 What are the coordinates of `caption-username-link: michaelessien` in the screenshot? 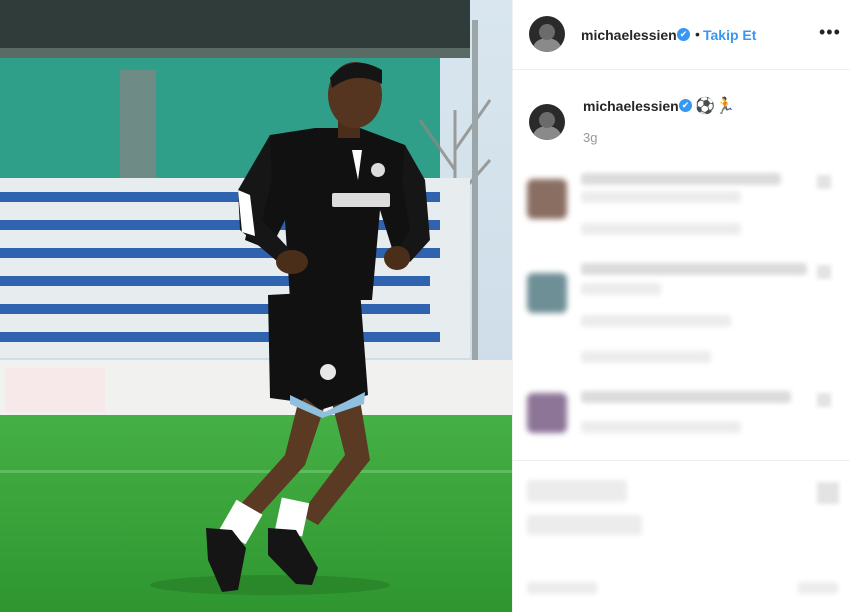 It's located at (631, 106).